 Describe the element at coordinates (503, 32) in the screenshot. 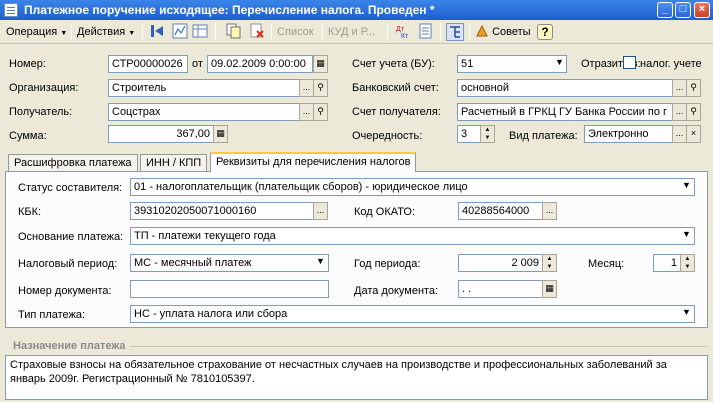

I see `tips-button: Советы` at that location.